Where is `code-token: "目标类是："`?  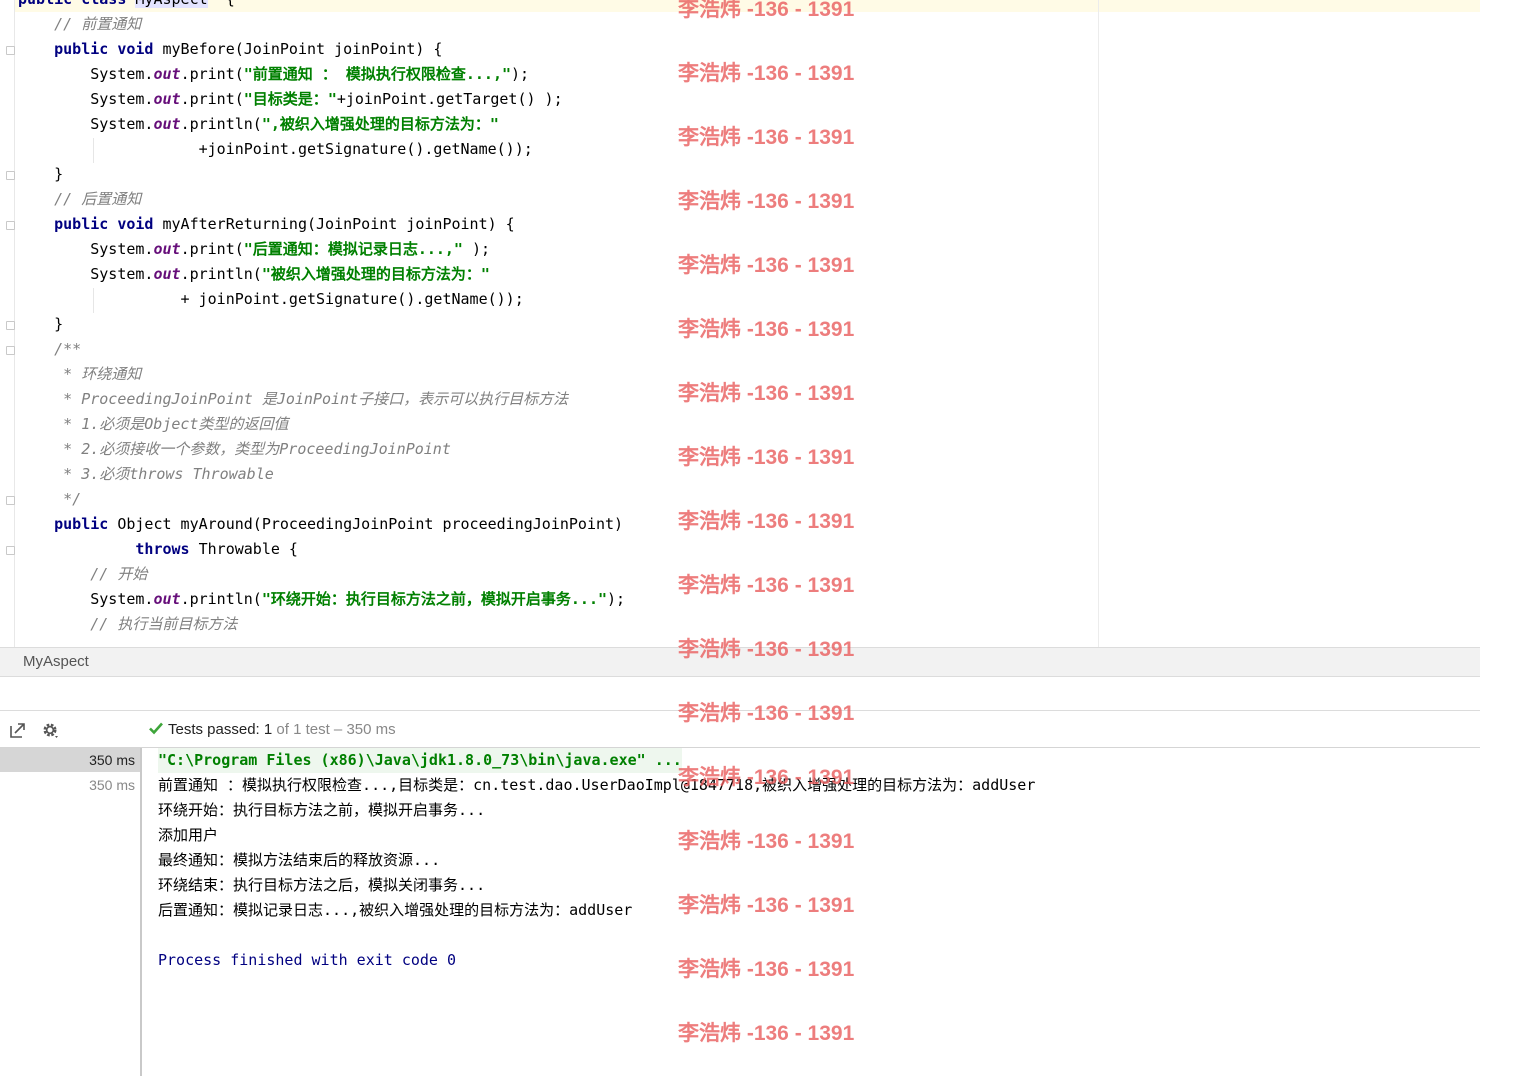
code-token: "目标类是：" is located at coordinates (290, 99).